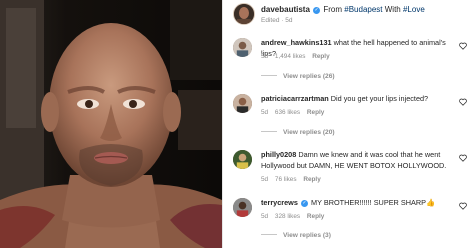 The width and height of the screenshot is (474, 248). Describe the element at coordinates (279, 202) in the screenshot. I see `comment-username: terrycrews` at that location.